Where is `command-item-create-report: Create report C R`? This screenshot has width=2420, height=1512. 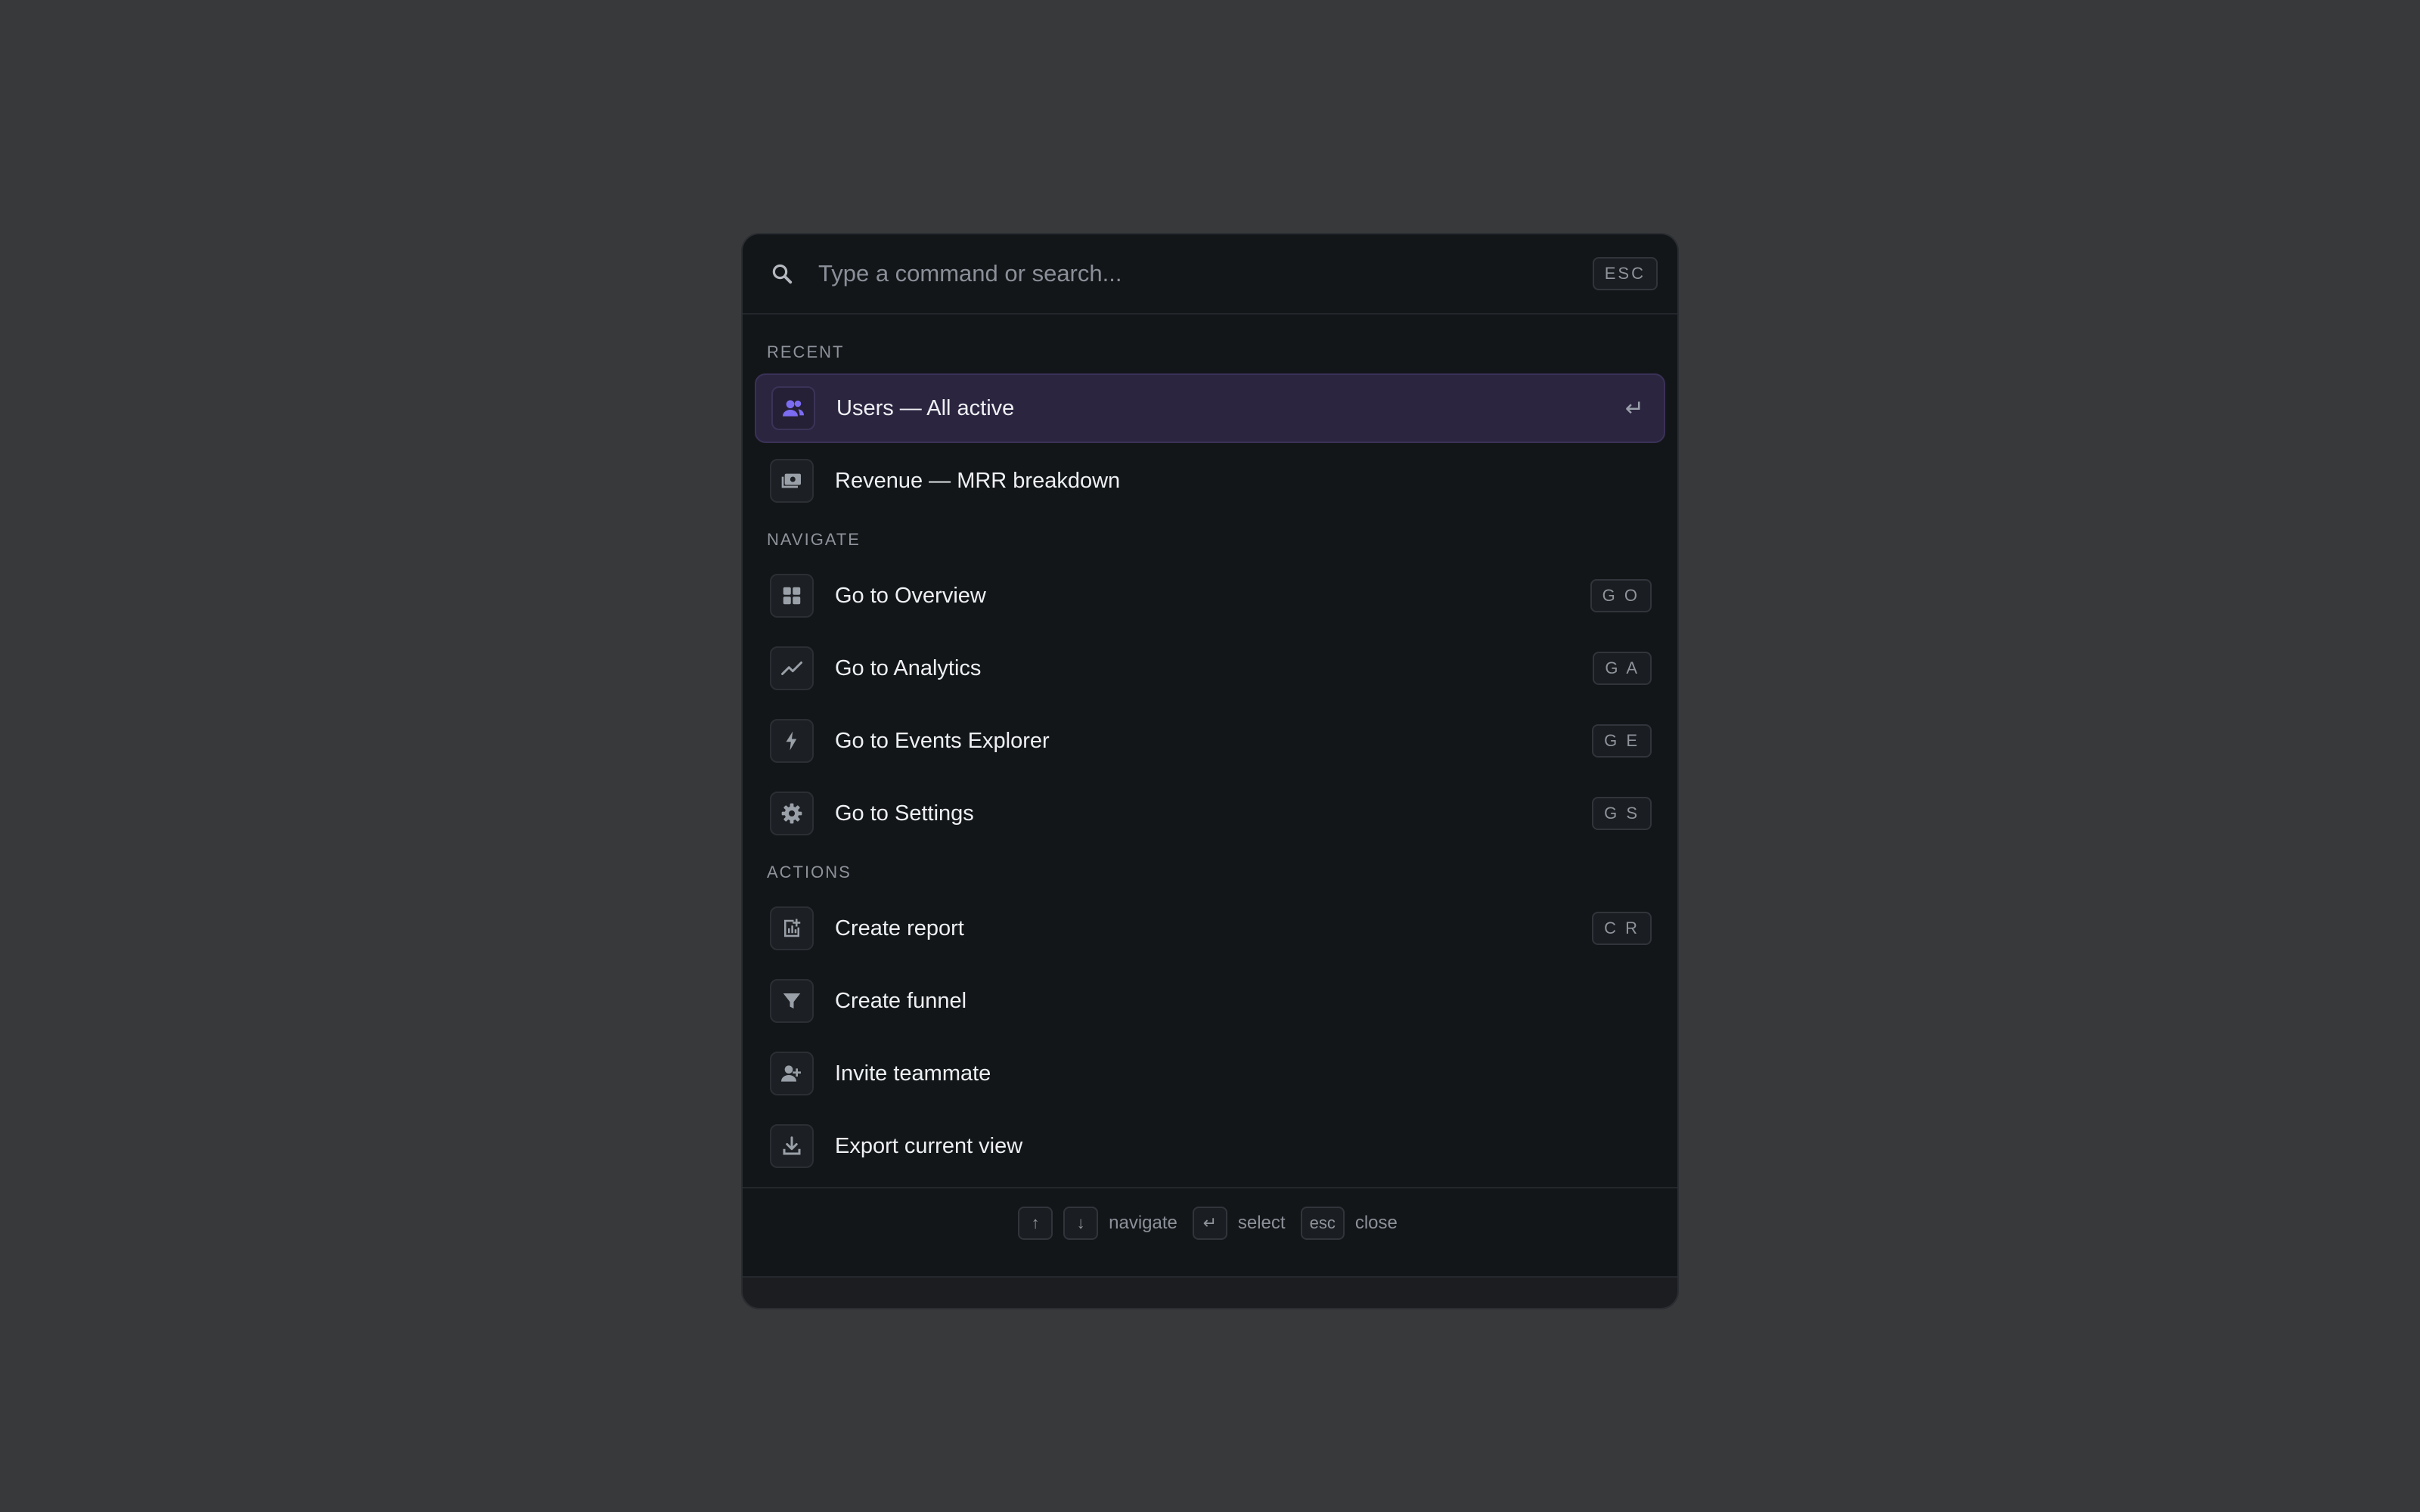
command-item-create-report: Create report C R is located at coordinates (1210, 928).